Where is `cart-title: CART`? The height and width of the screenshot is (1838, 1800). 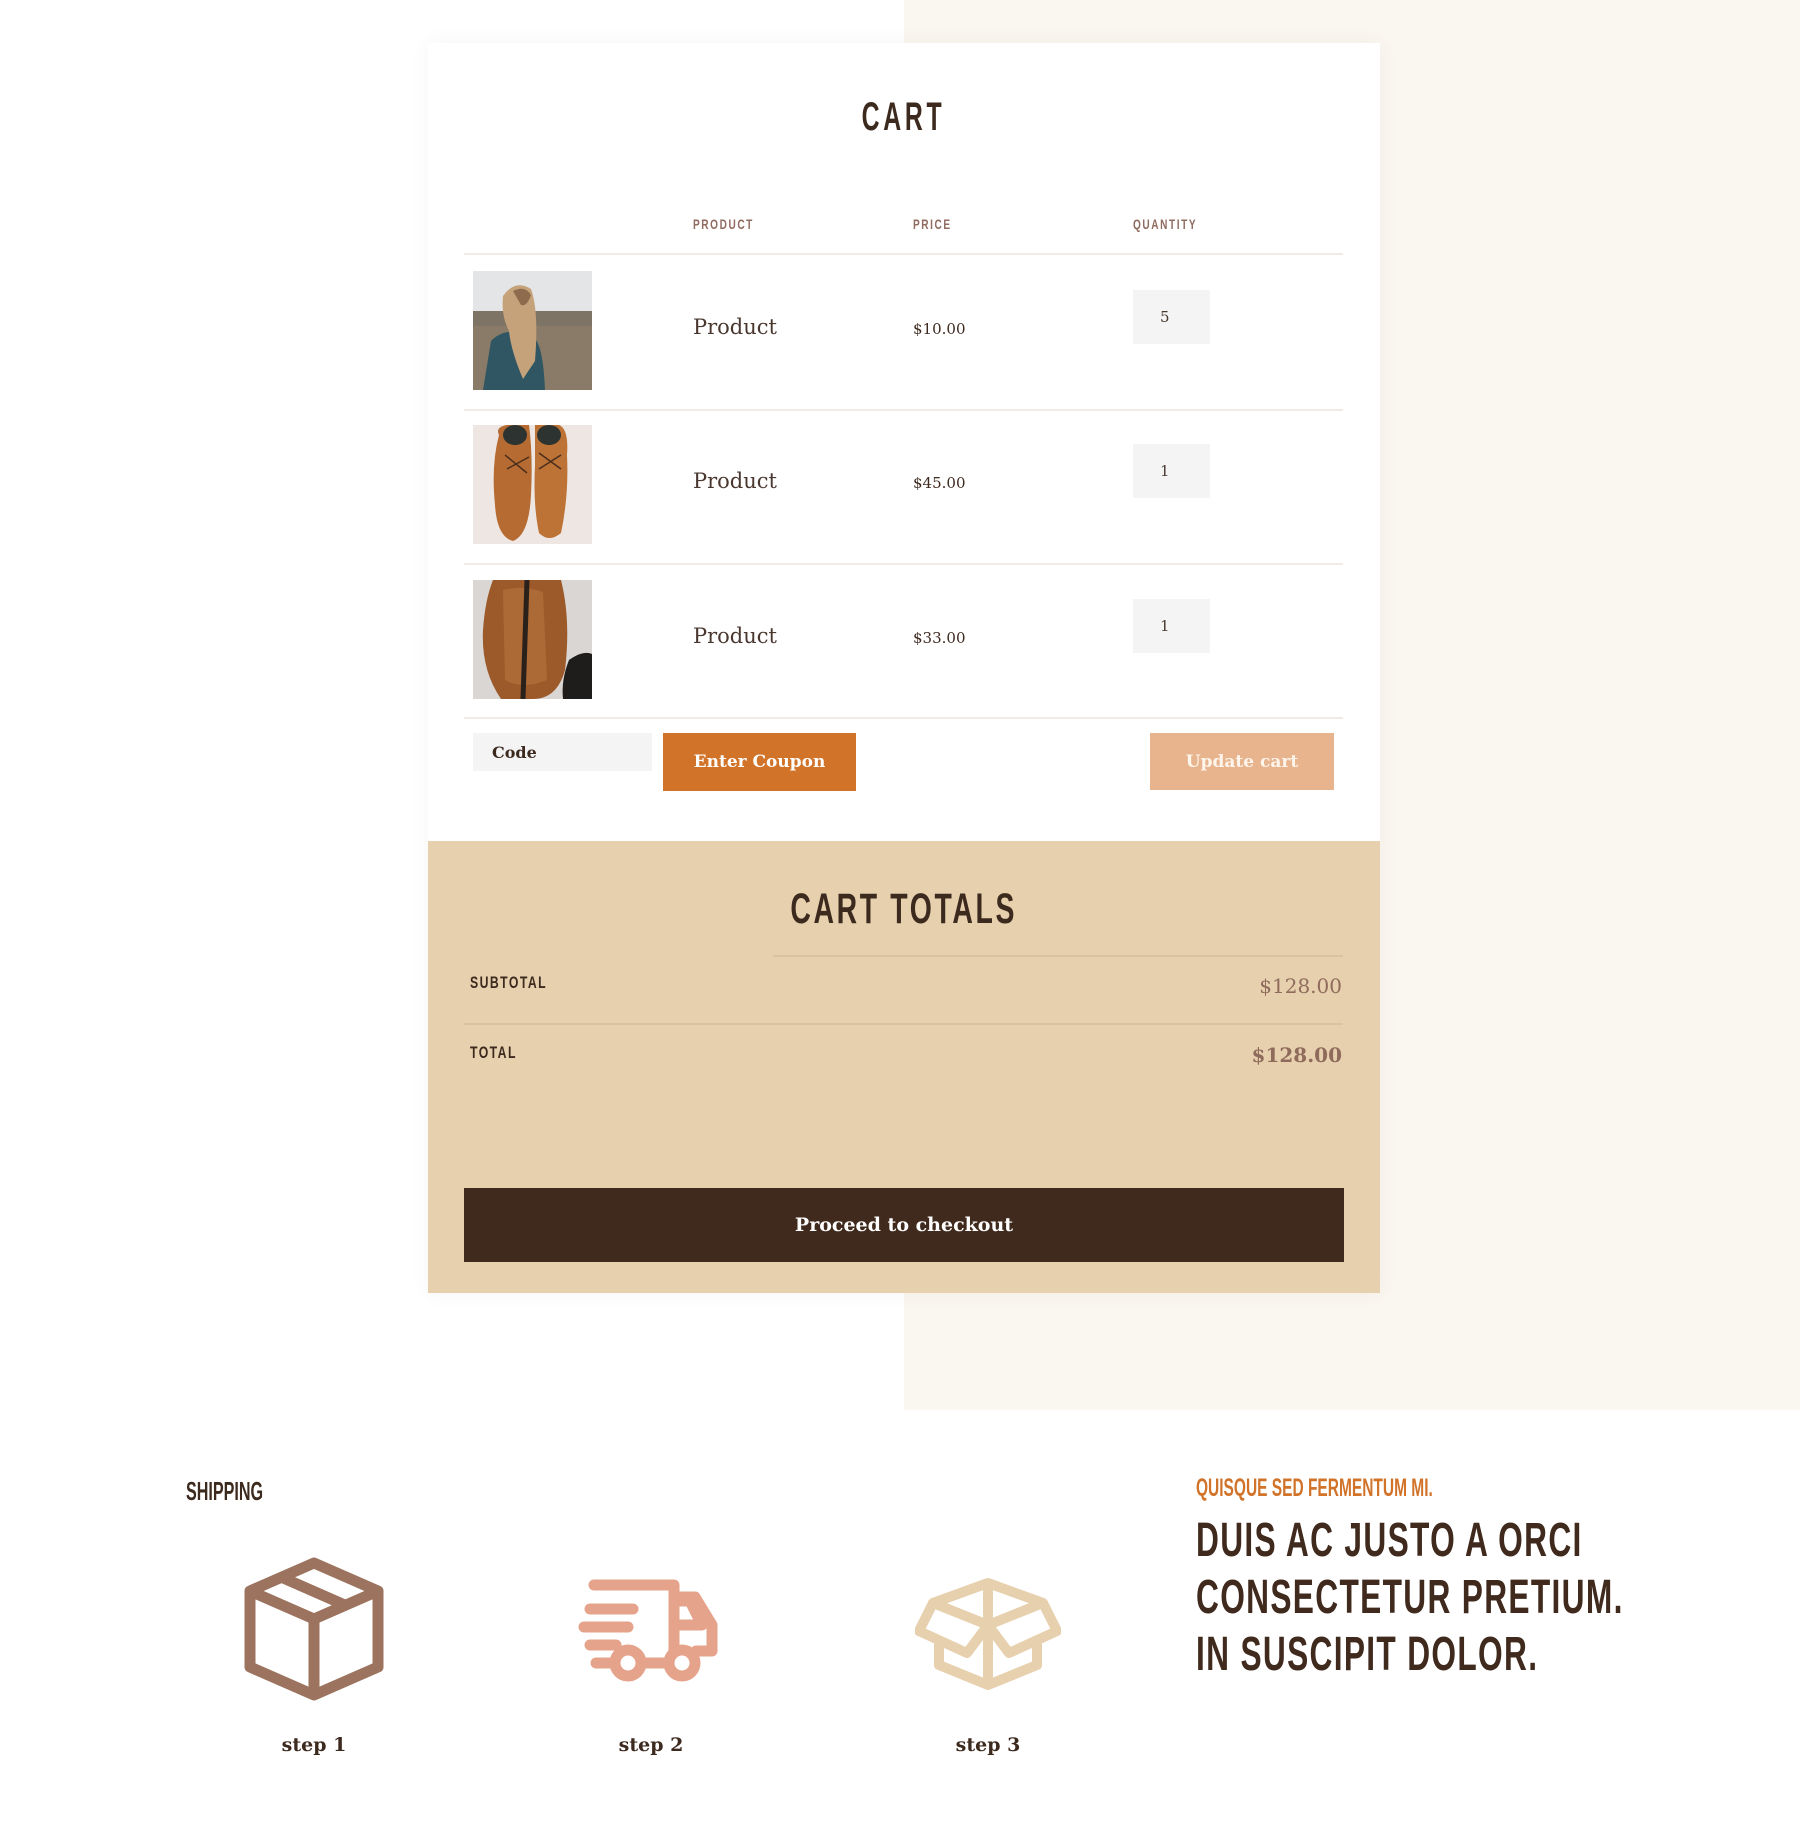 cart-title: CART is located at coordinates (904, 117).